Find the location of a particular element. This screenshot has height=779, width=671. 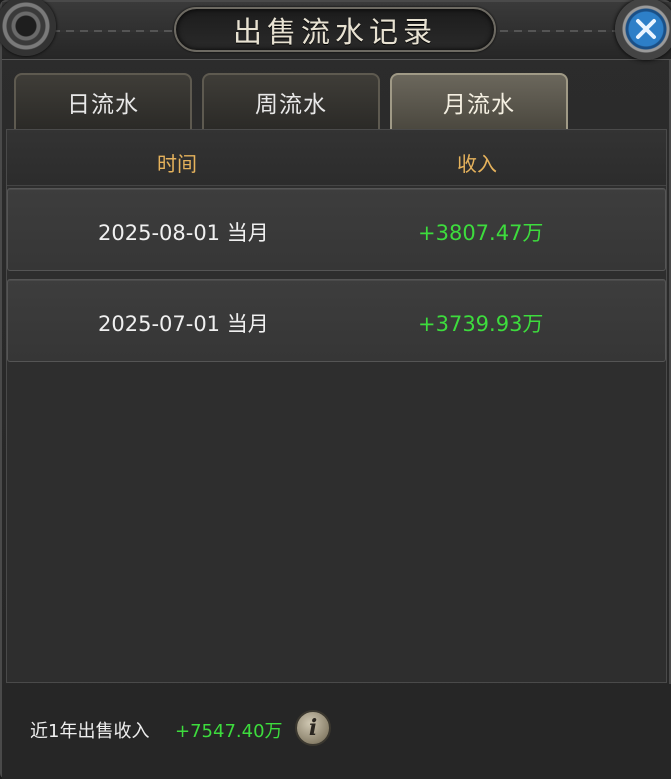

table-header: 时间 收入 is located at coordinates (336, 158).